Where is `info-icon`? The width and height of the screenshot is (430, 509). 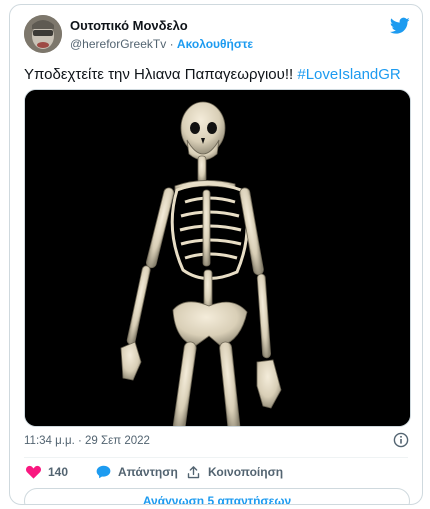
info-icon is located at coordinates (401, 440).